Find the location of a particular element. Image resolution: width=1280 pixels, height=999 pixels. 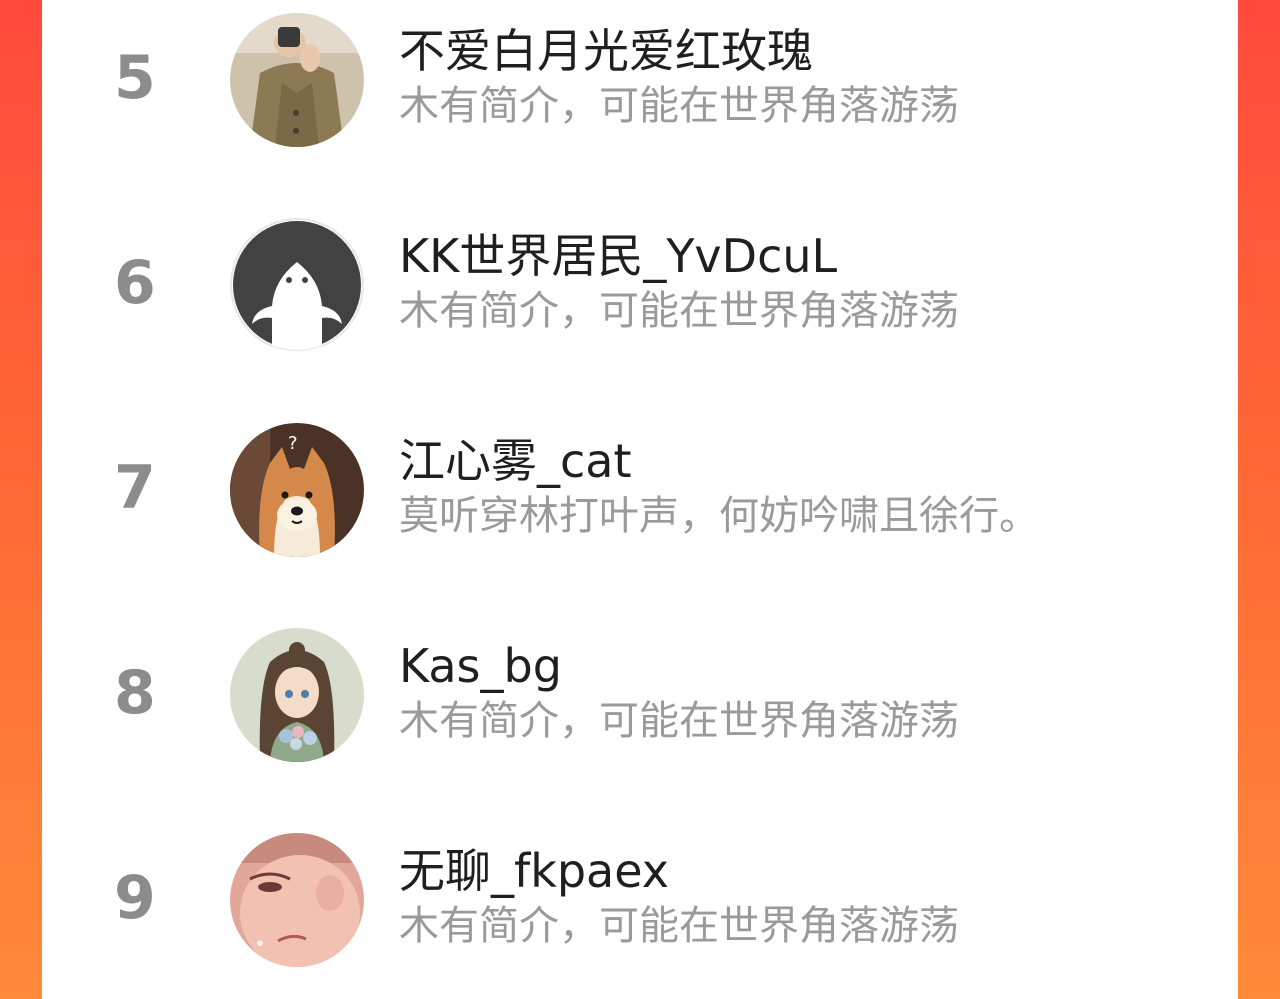

user-name: KK世界居民_YvDcuL is located at coordinates (618, 256).